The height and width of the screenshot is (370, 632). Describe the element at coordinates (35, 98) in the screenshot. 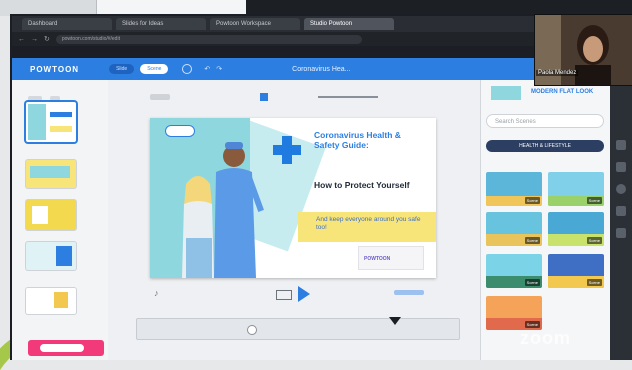

I see `add-slide-icon` at that location.